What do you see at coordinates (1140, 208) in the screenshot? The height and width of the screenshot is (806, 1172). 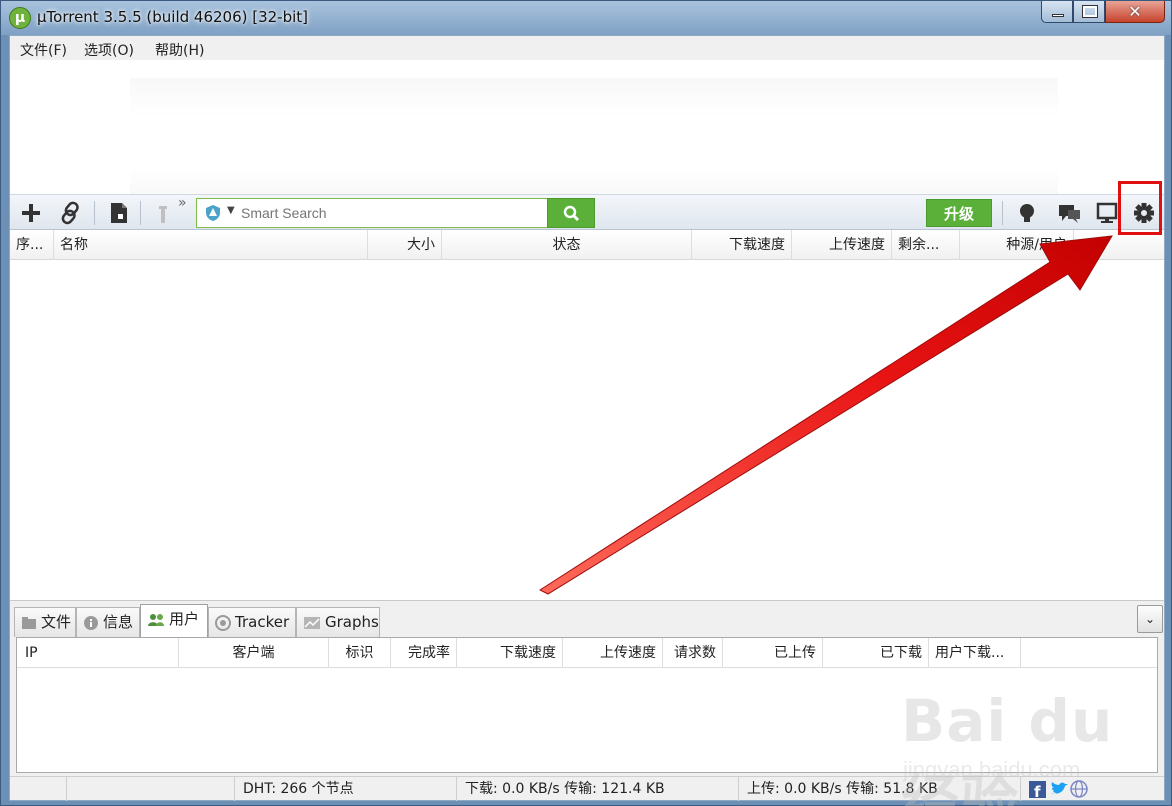 I see `settings-highlight-annotation` at bounding box center [1140, 208].